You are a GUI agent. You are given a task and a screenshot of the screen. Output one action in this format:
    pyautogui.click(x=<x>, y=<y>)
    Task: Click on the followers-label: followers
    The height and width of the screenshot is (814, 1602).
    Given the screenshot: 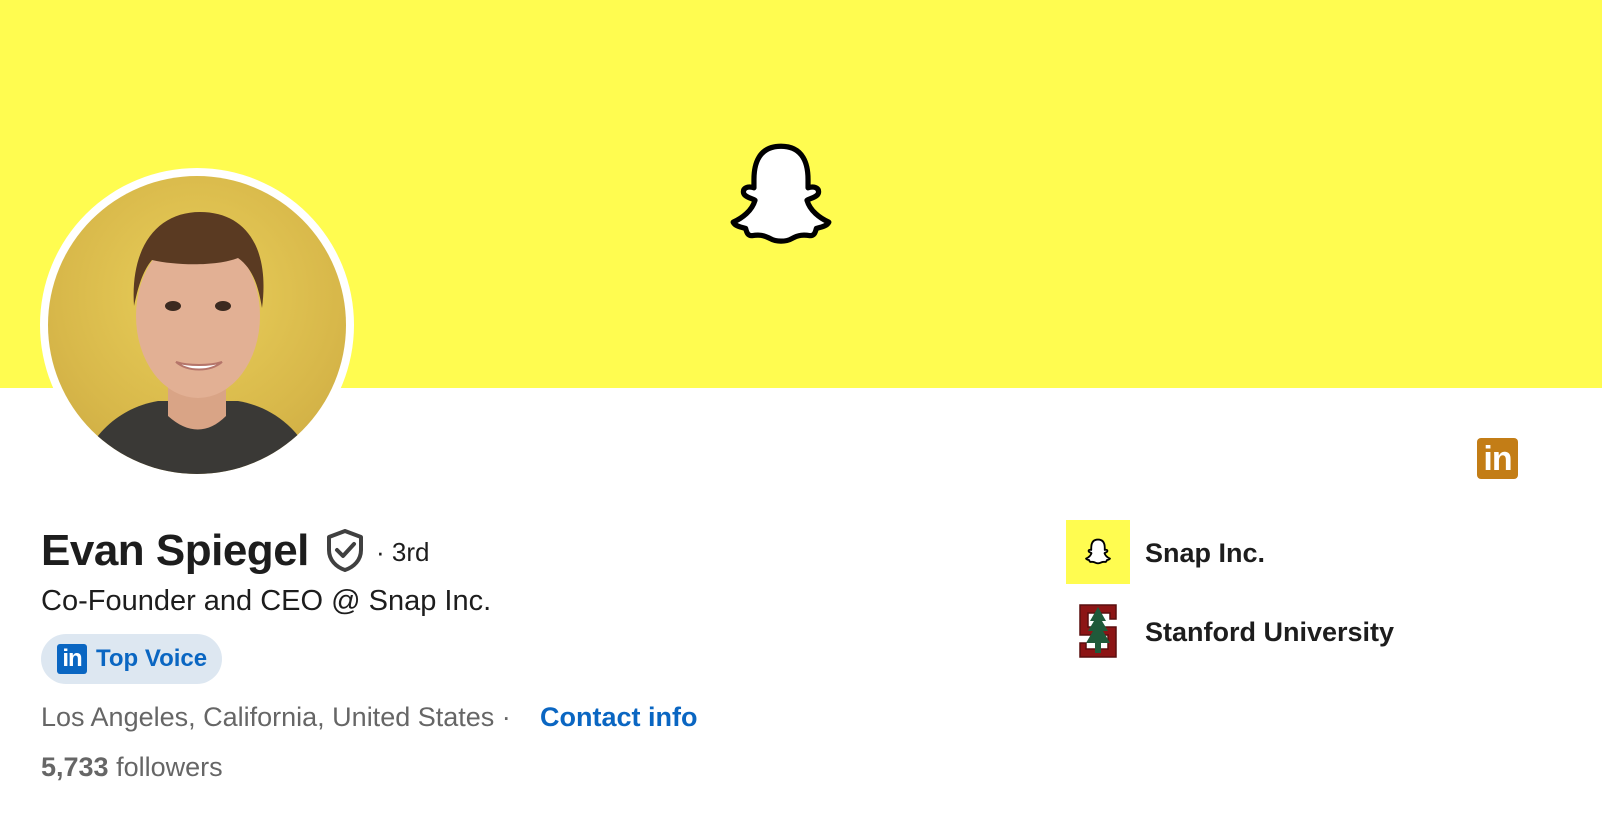 What is the action you would take?
    pyautogui.click(x=169, y=767)
    